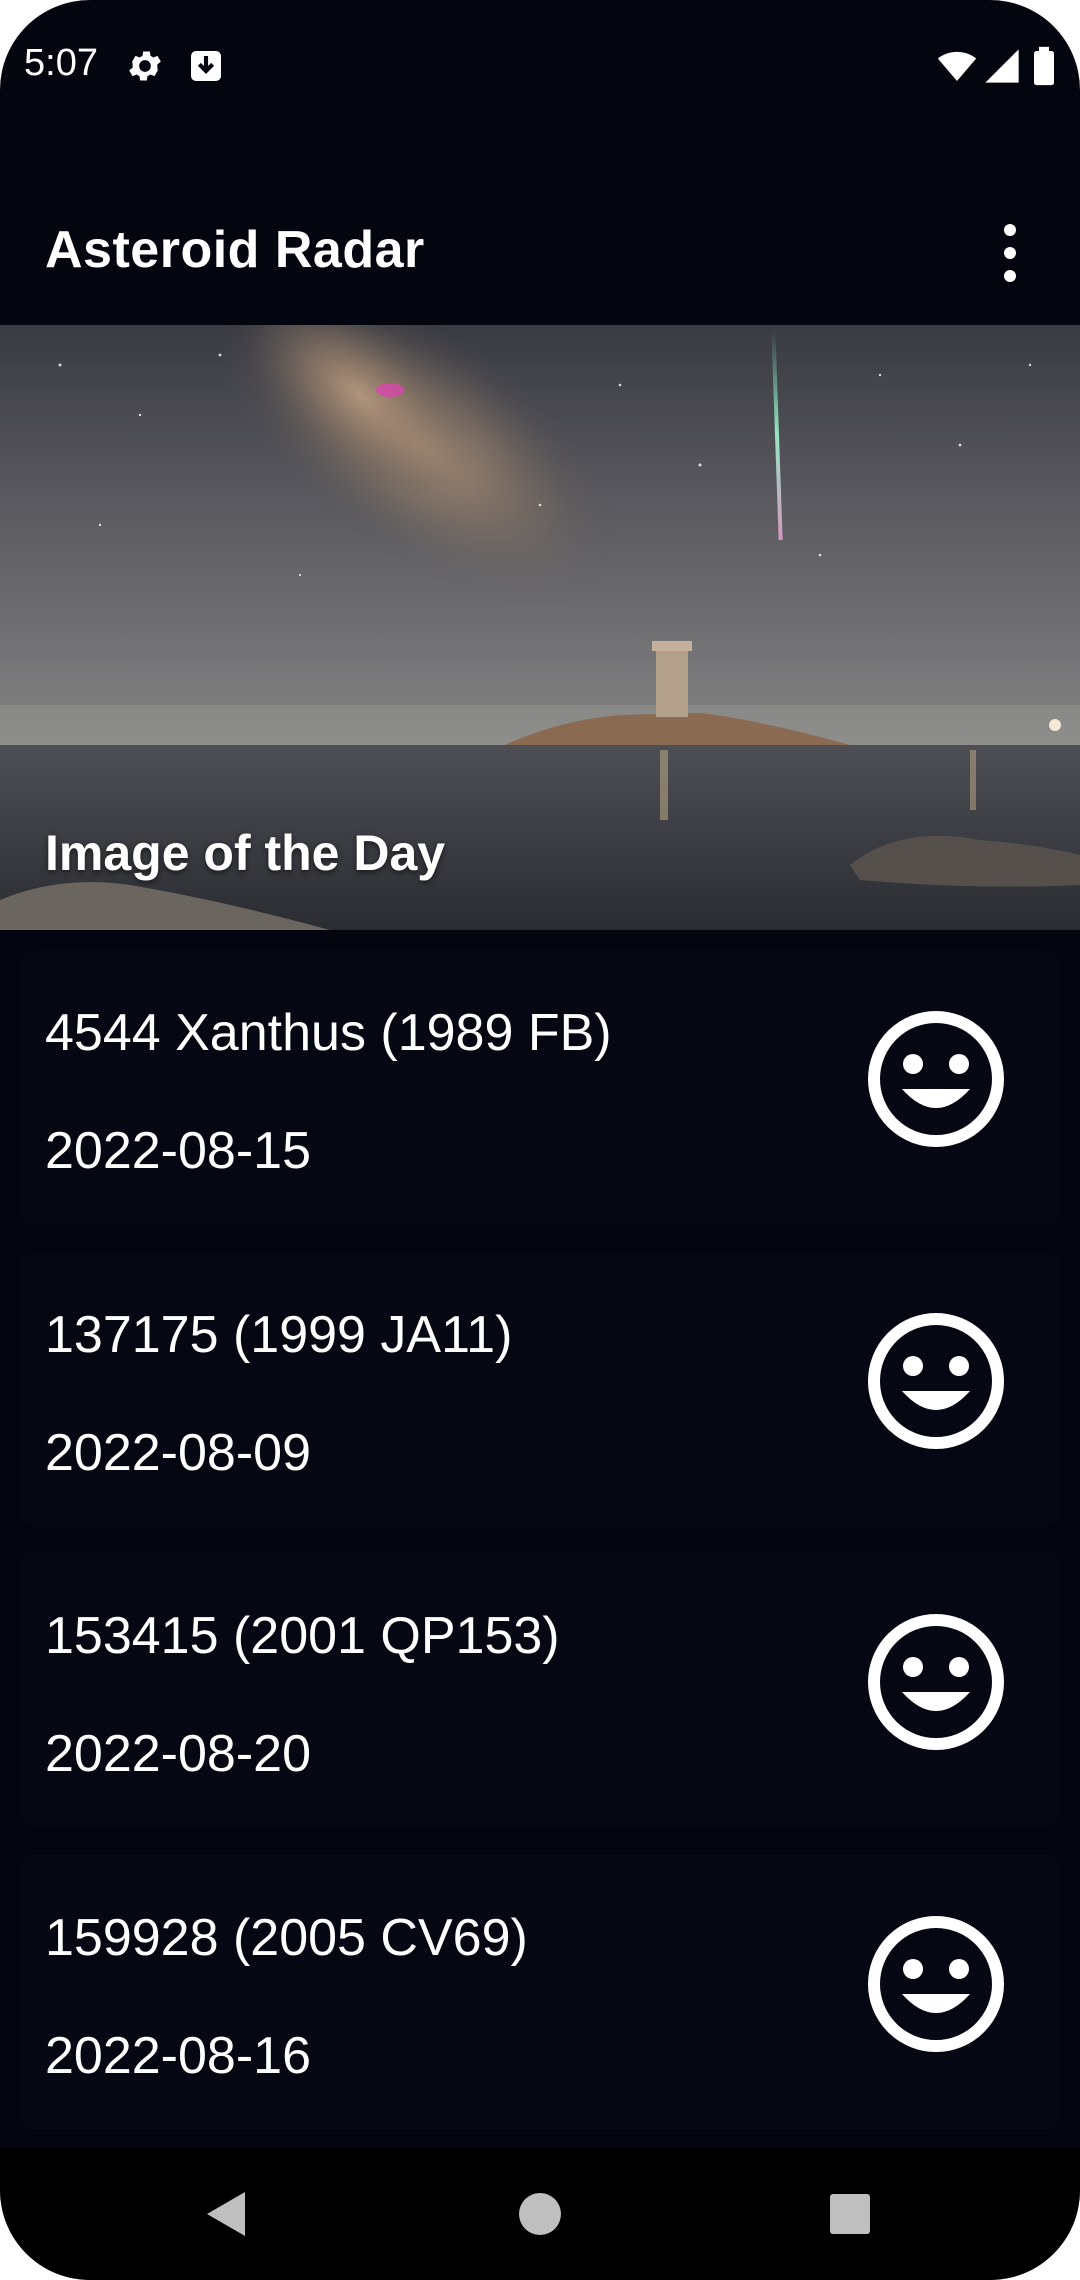 The height and width of the screenshot is (2280, 1080). I want to click on gear-icon, so click(145, 66).